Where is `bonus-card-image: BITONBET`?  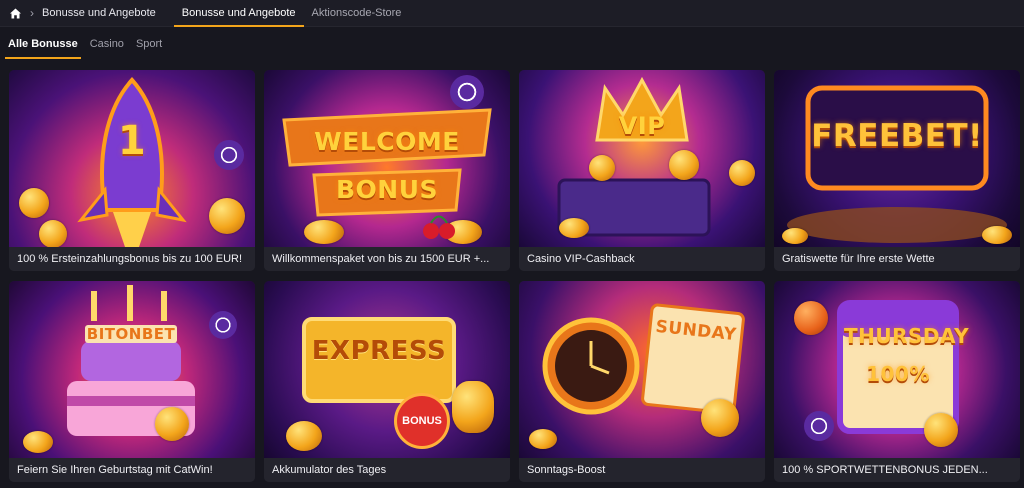 bonus-card-image: BITONBET is located at coordinates (132, 369).